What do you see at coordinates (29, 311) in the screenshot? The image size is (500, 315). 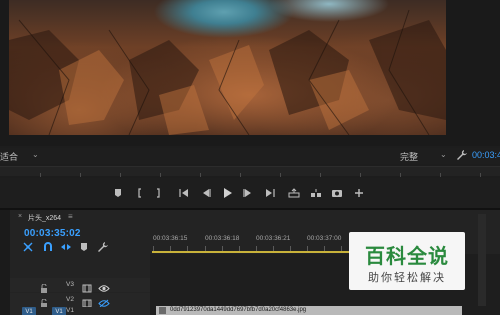 I see `source-patch-v1: V1` at bounding box center [29, 311].